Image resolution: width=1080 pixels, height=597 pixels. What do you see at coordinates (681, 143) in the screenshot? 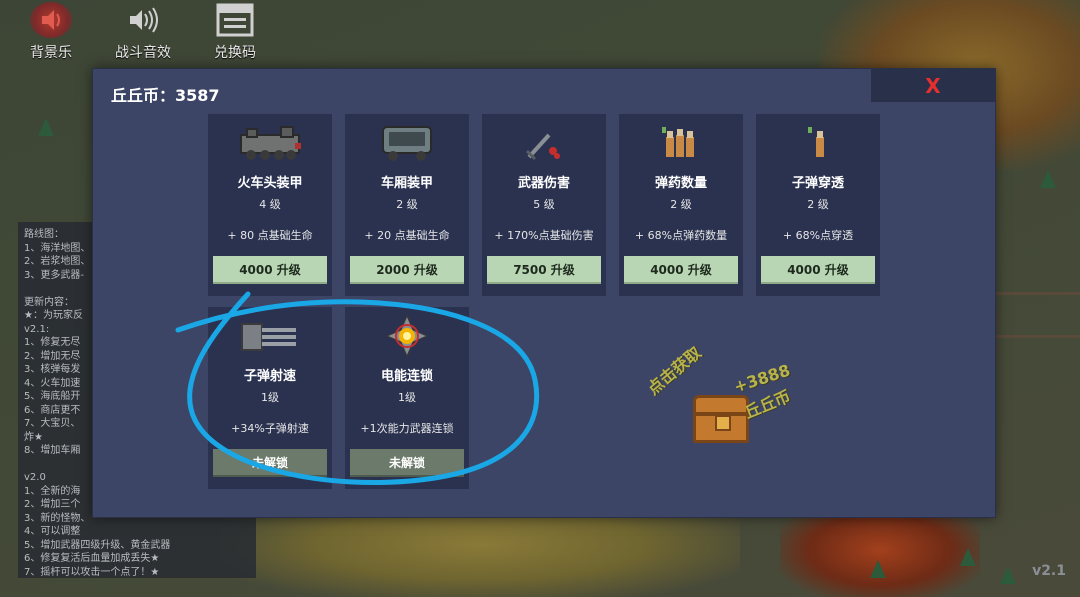
I see `ammo-icon` at bounding box center [681, 143].